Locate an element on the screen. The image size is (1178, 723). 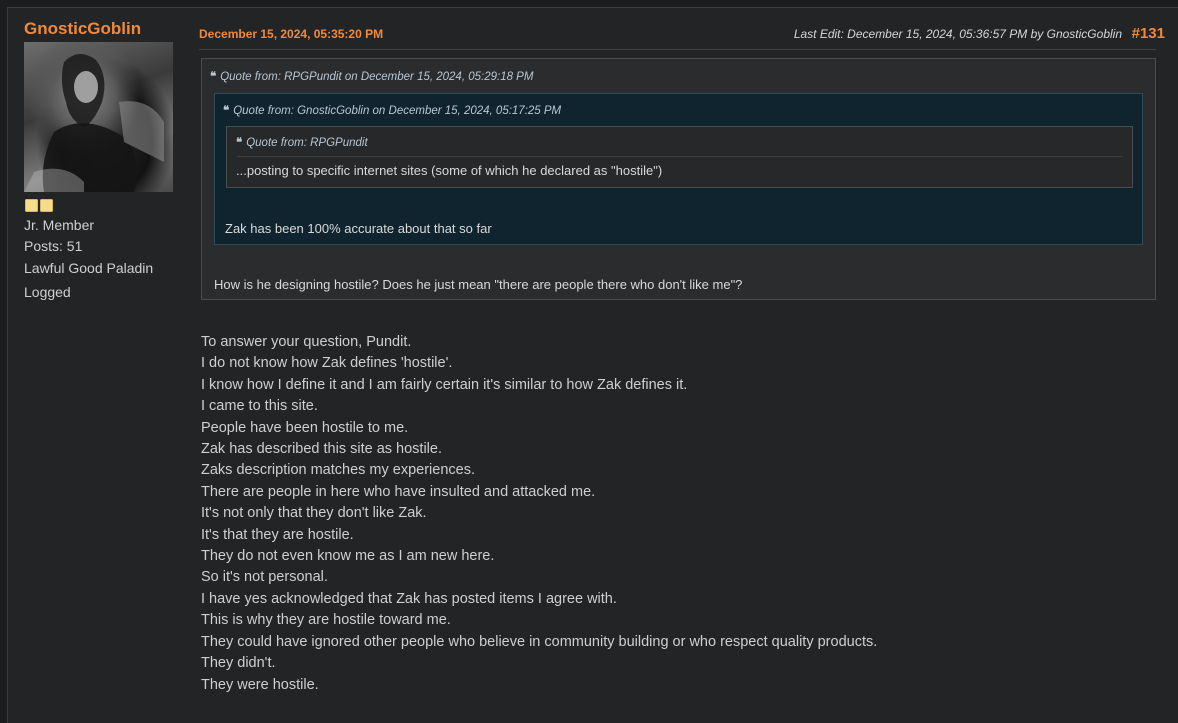
member-title: Lawful Good Paladin is located at coordinates (89, 268).